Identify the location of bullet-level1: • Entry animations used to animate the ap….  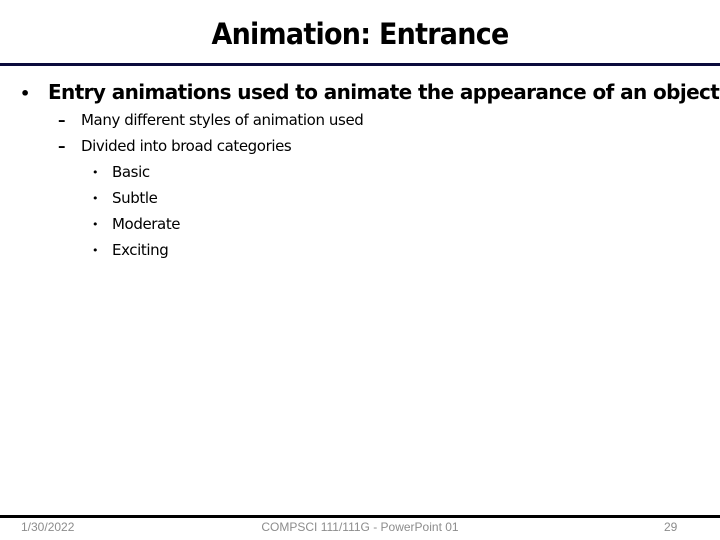
(370, 93).